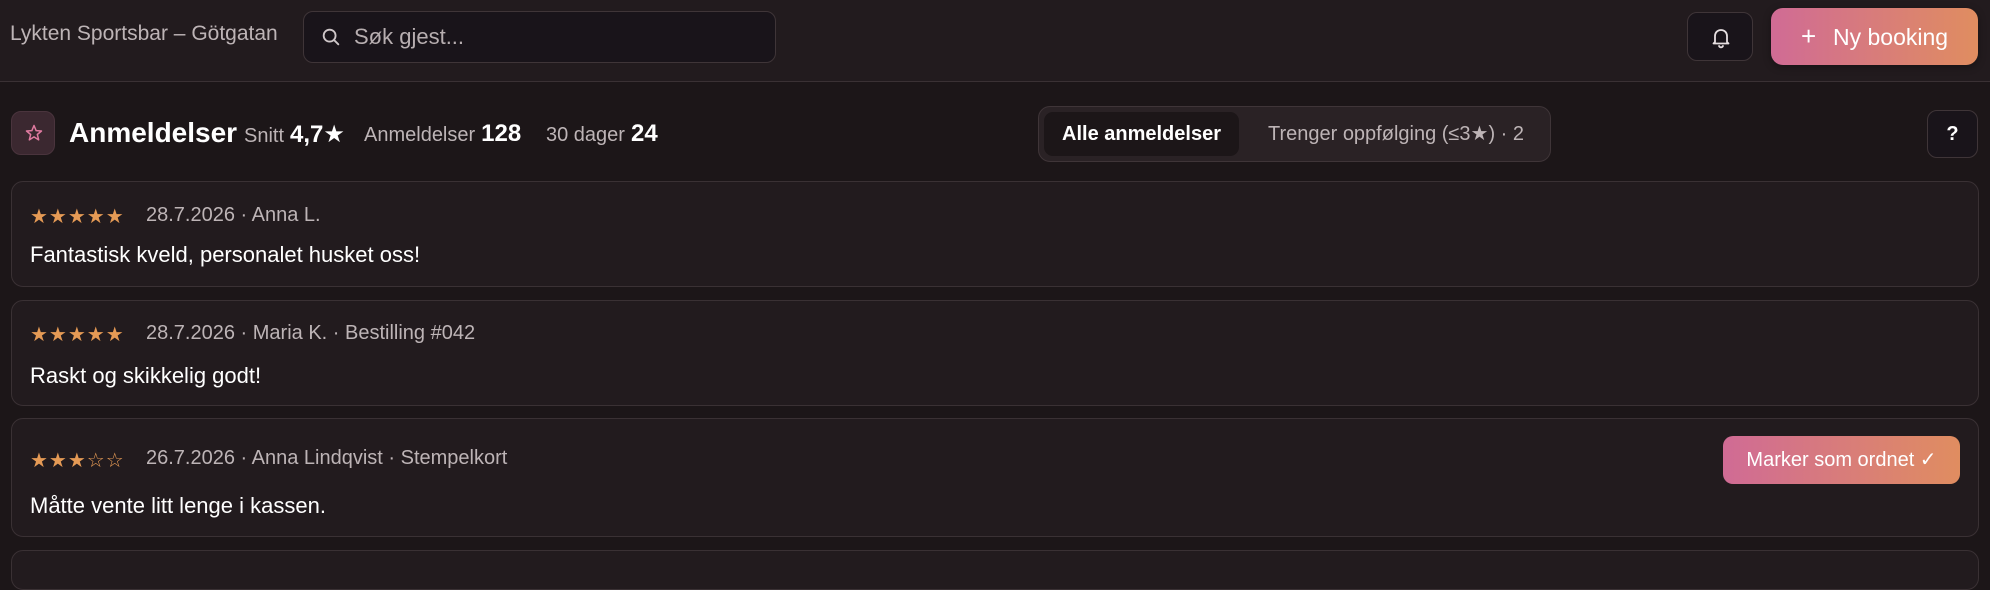 The width and height of the screenshot is (1990, 590). Describe the element at coordinates (225, 254) in the screenshot. I see `review-text: Fantastisk kveld, personalet husket oss!` at that location.